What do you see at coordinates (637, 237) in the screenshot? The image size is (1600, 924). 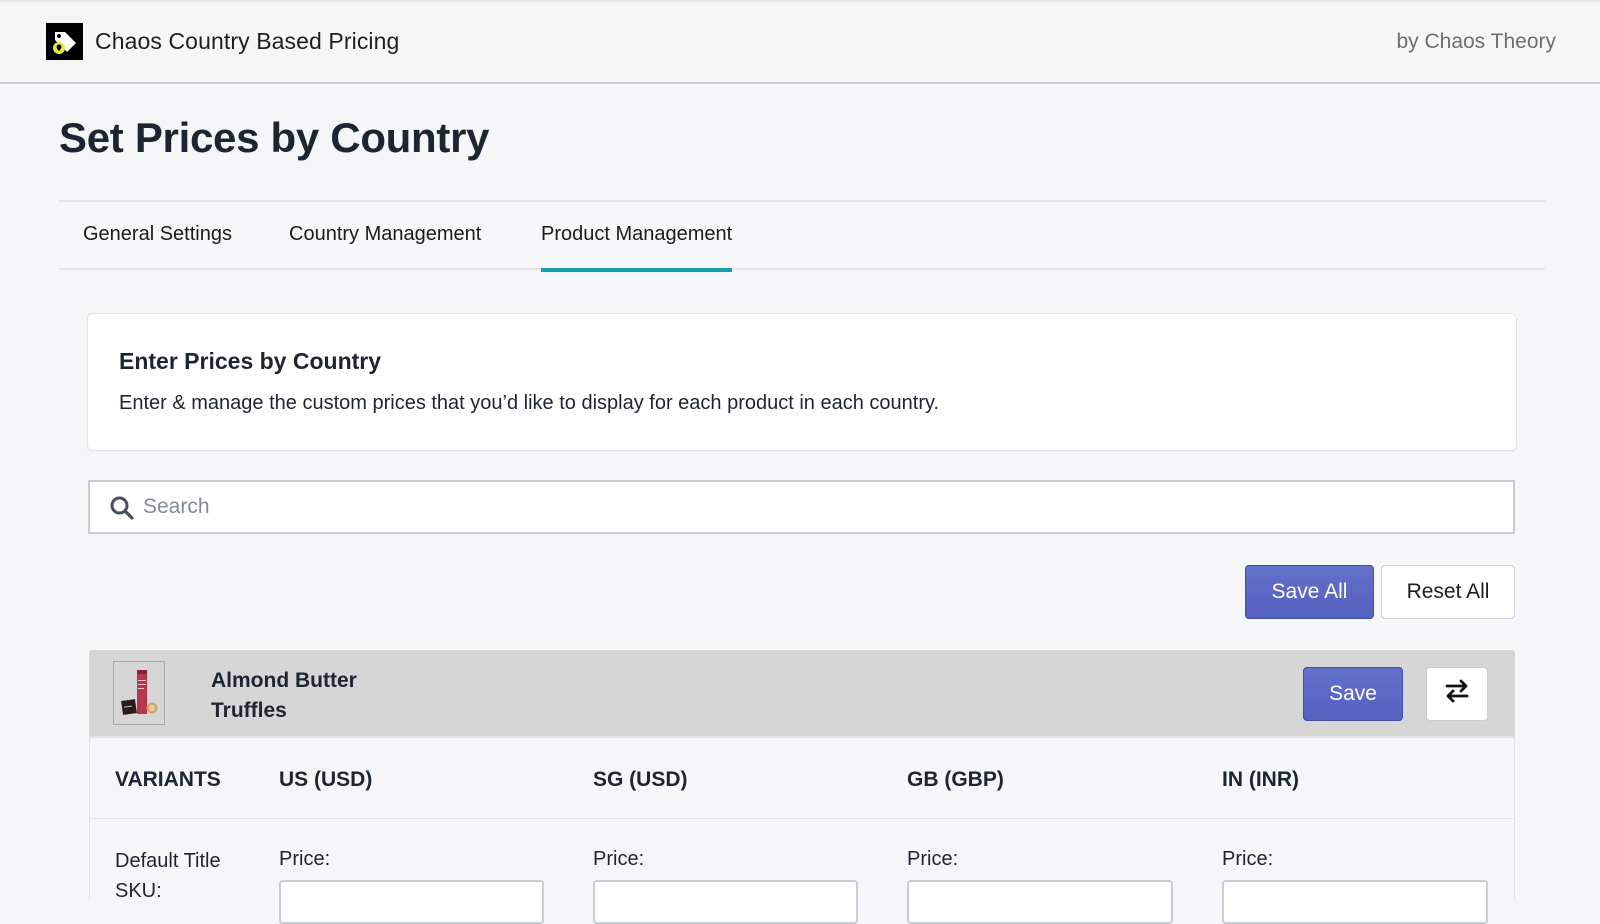 I see `tab-product-management: Product Management` at bounding box center [637, 237].